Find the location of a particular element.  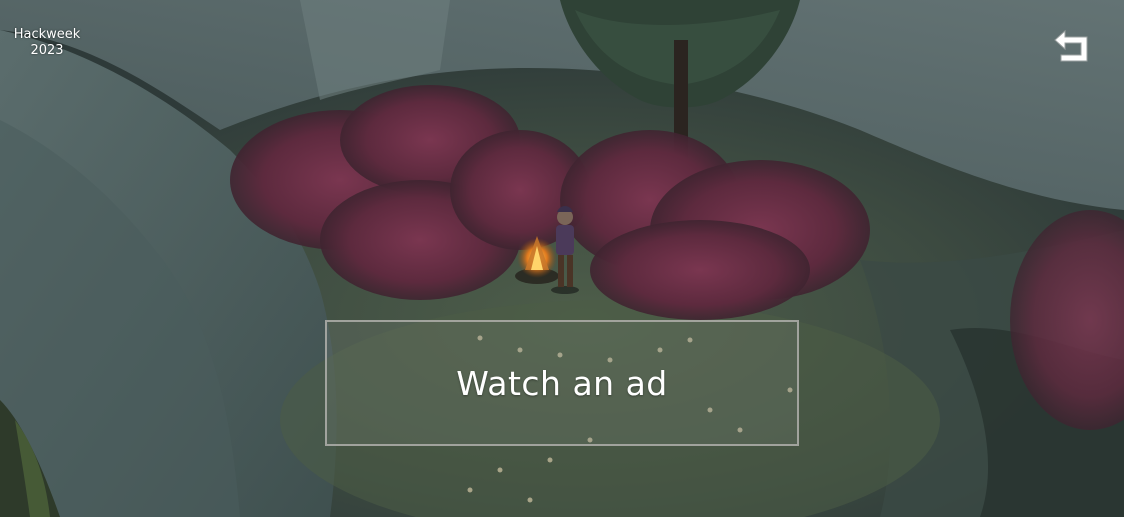

return-arrow-icon is located at coordinates (1071, 45).